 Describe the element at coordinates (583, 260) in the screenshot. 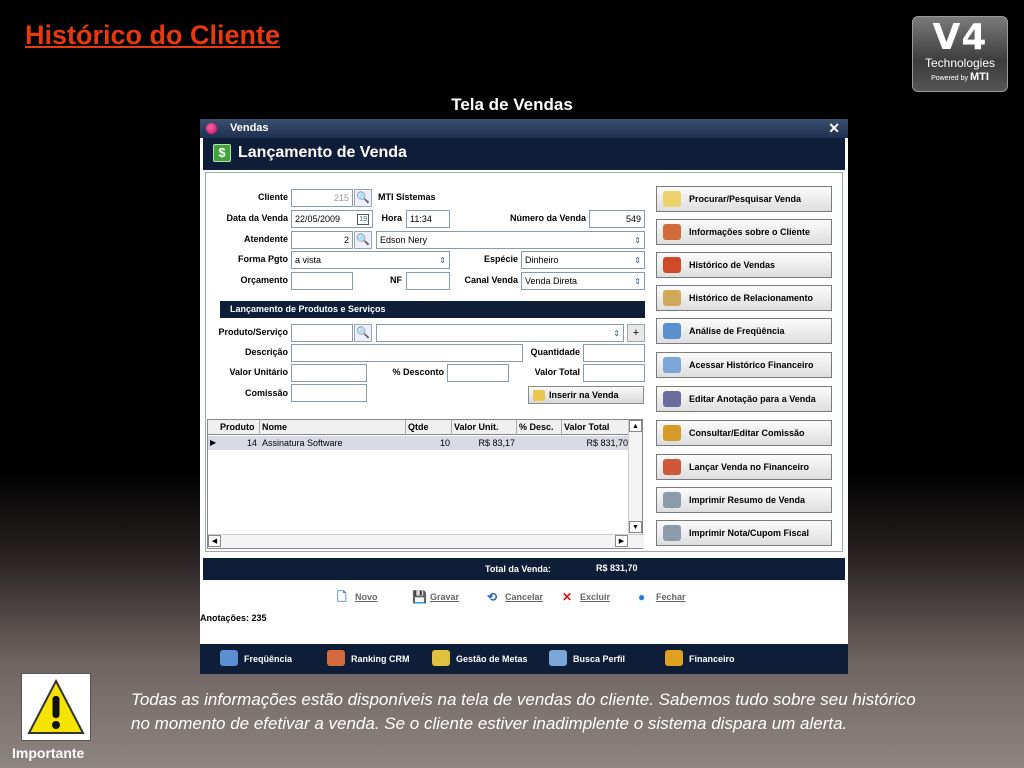

I see `especie-select: Dinheiro ⇕` at that location.